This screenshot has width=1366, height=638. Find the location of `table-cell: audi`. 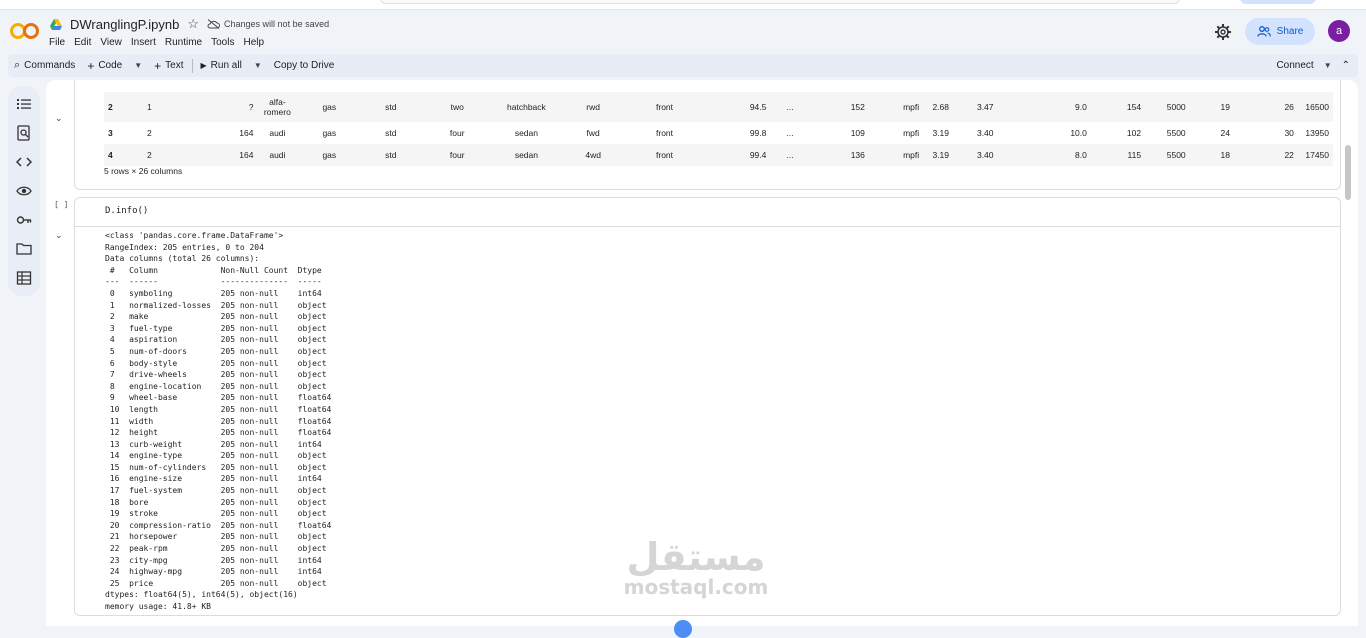

table-cell: audi is located at coordinates (277, 133).